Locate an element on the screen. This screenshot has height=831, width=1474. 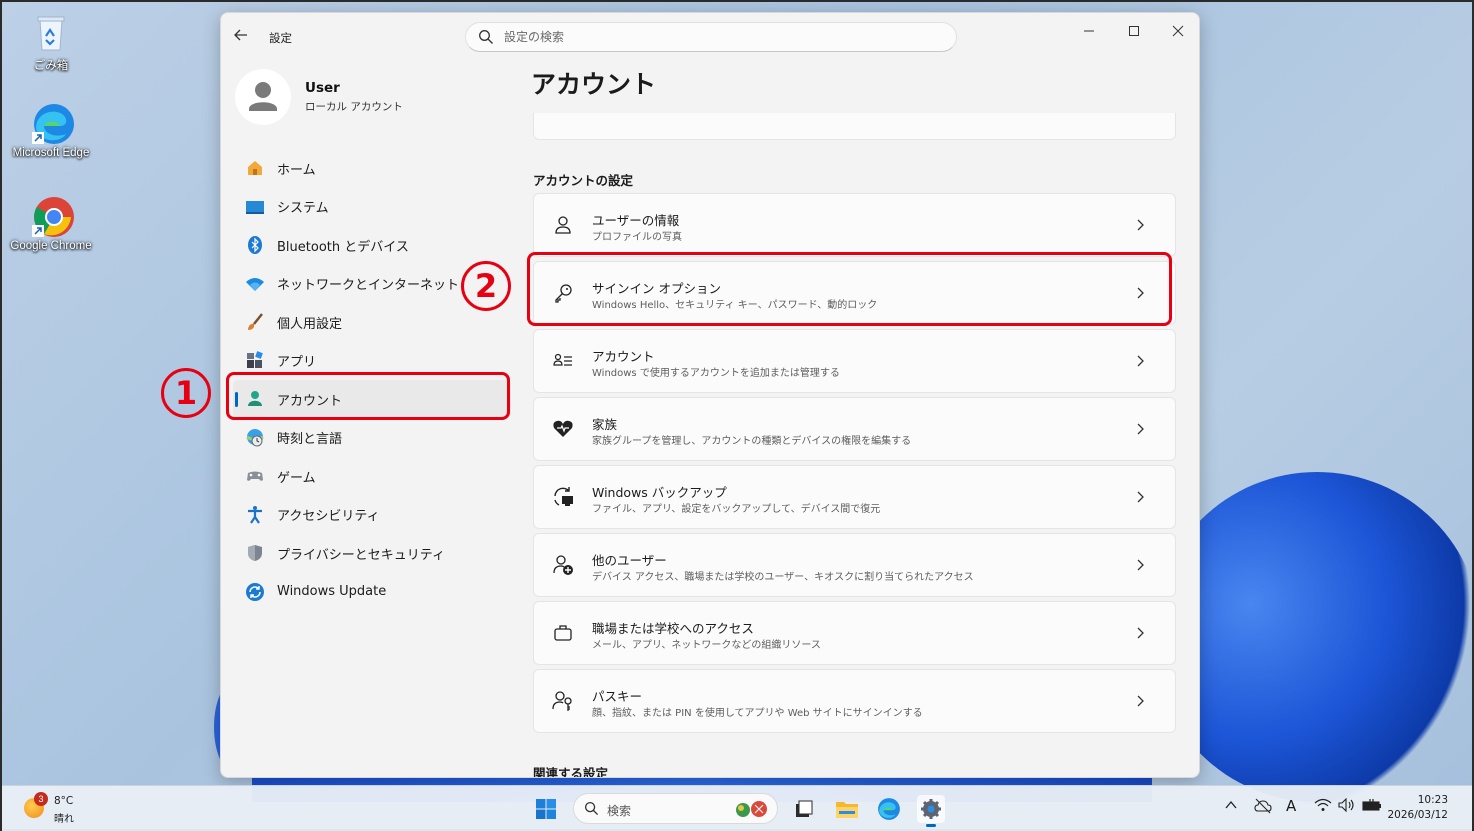
sidebar-item-system: システム is located at coordinates (372, 207).